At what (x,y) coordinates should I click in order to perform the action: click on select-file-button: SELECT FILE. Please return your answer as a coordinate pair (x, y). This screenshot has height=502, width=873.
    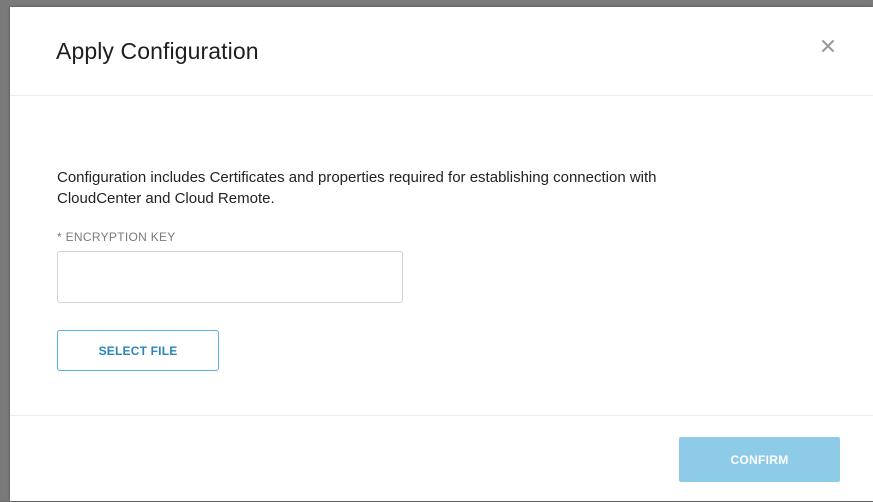
    Looking at the image, I should click on (138, 350).